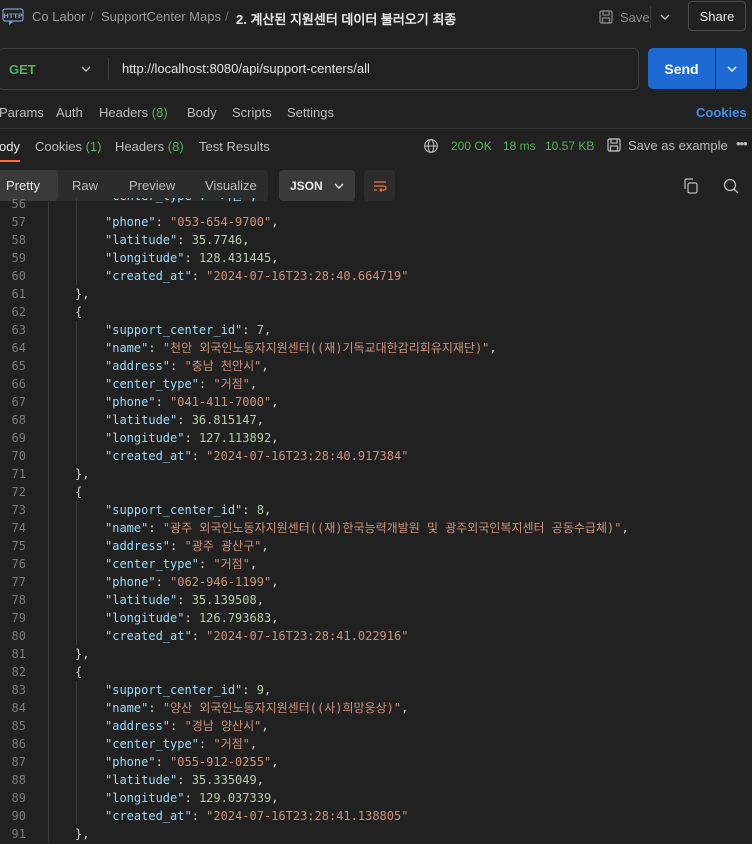 The image size is (752, 844). Describe the element at coordinates (376, 366) in the screenshot. I see `code-line: 65 "address": "충남 천안시",` at that location.